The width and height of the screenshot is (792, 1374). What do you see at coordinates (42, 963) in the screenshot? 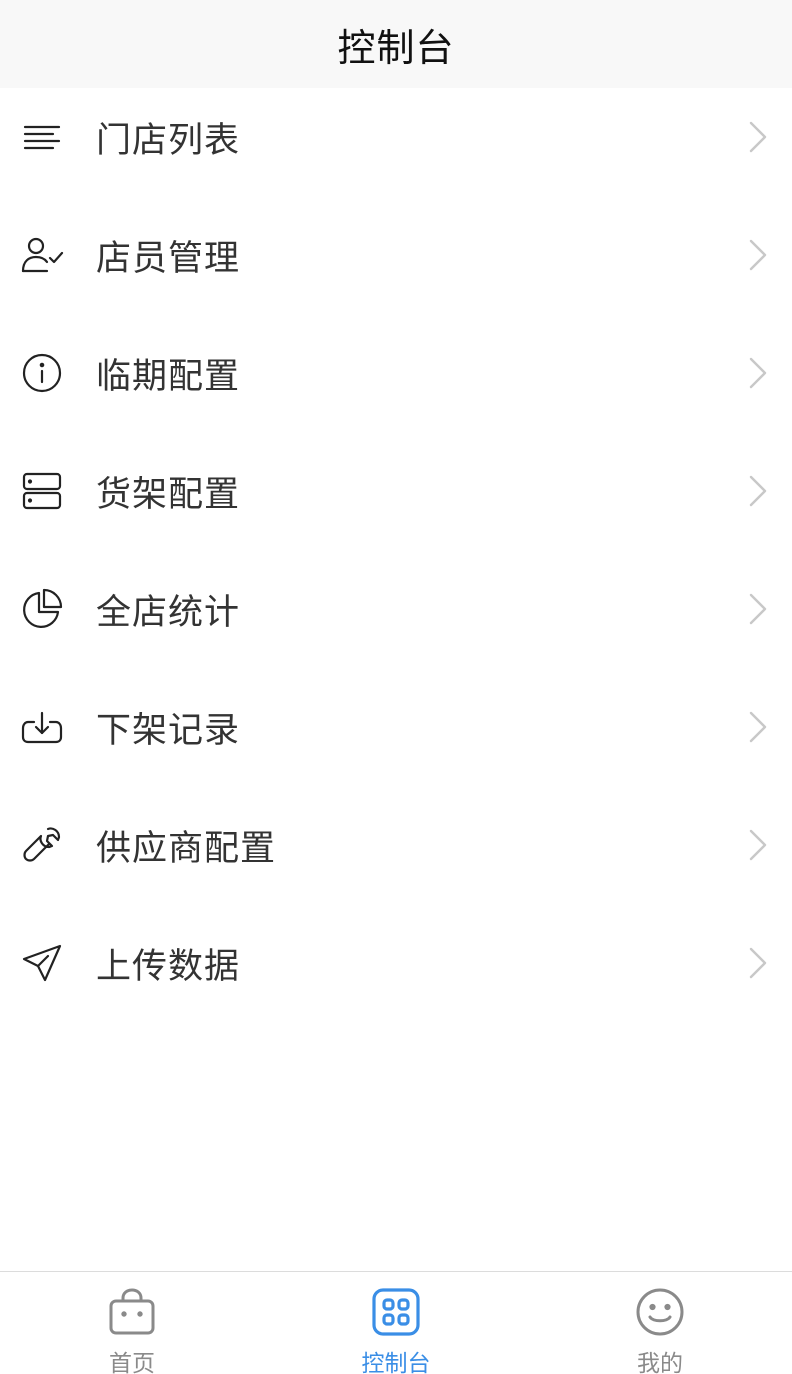
I see `send-icon` at bounding box center [42, 963].